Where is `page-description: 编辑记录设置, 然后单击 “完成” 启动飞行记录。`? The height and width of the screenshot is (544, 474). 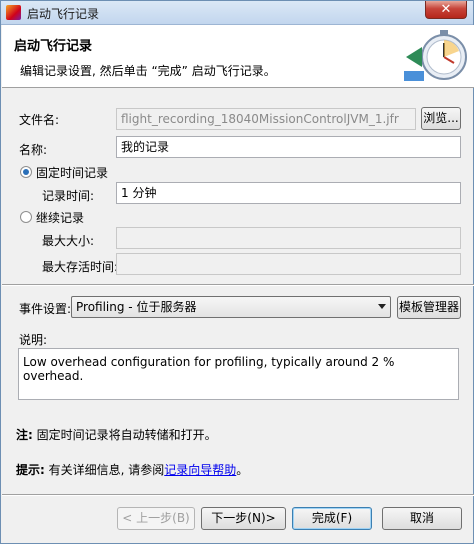 page-description: 编辑记录设置, 然后单击 “完成” 启动飞行记录。 is located at coordinates (148, 71).